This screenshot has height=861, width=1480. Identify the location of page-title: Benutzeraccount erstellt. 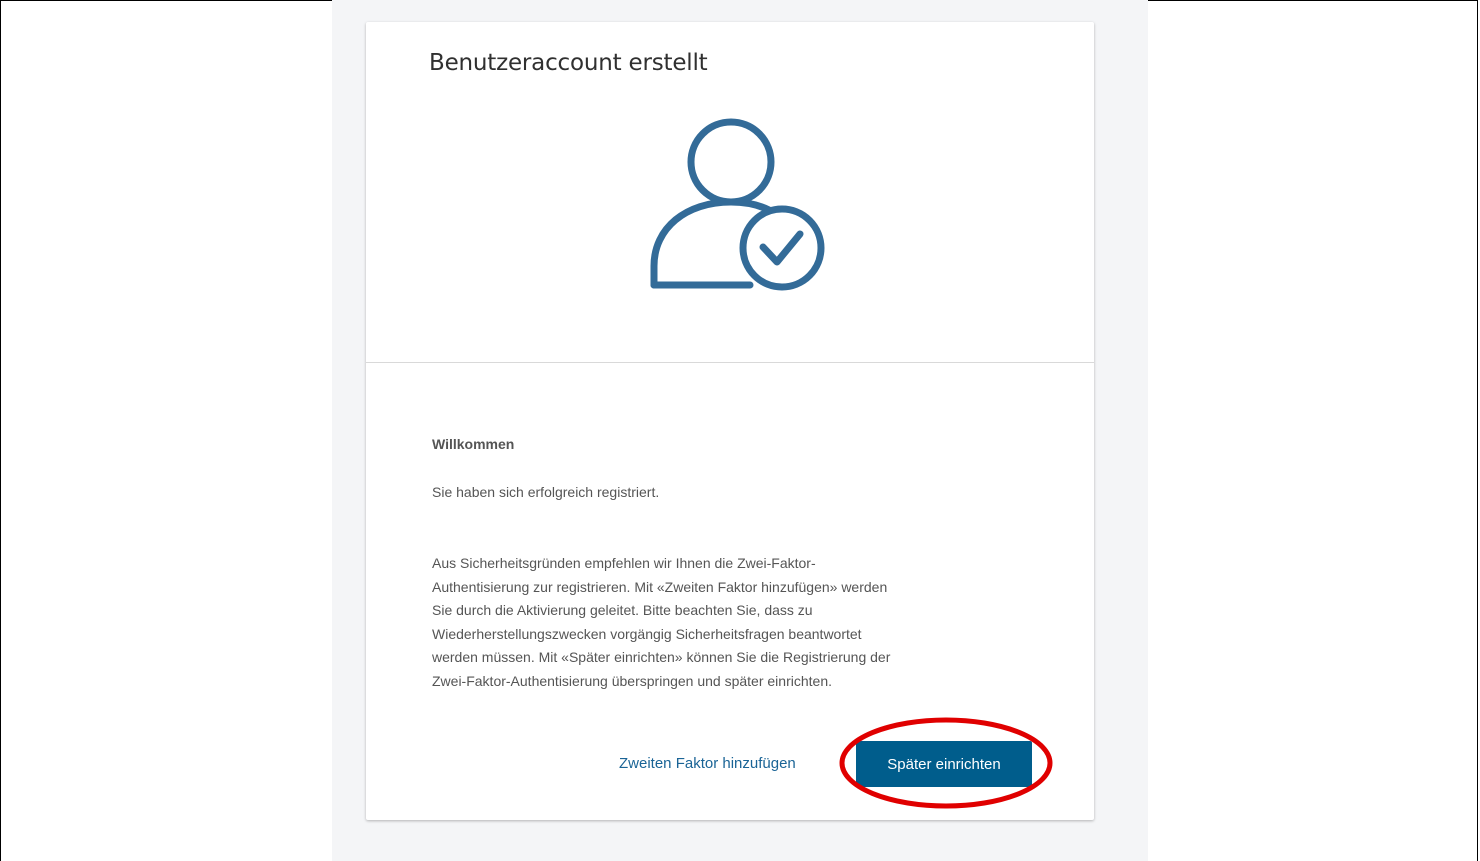
(568, 63).